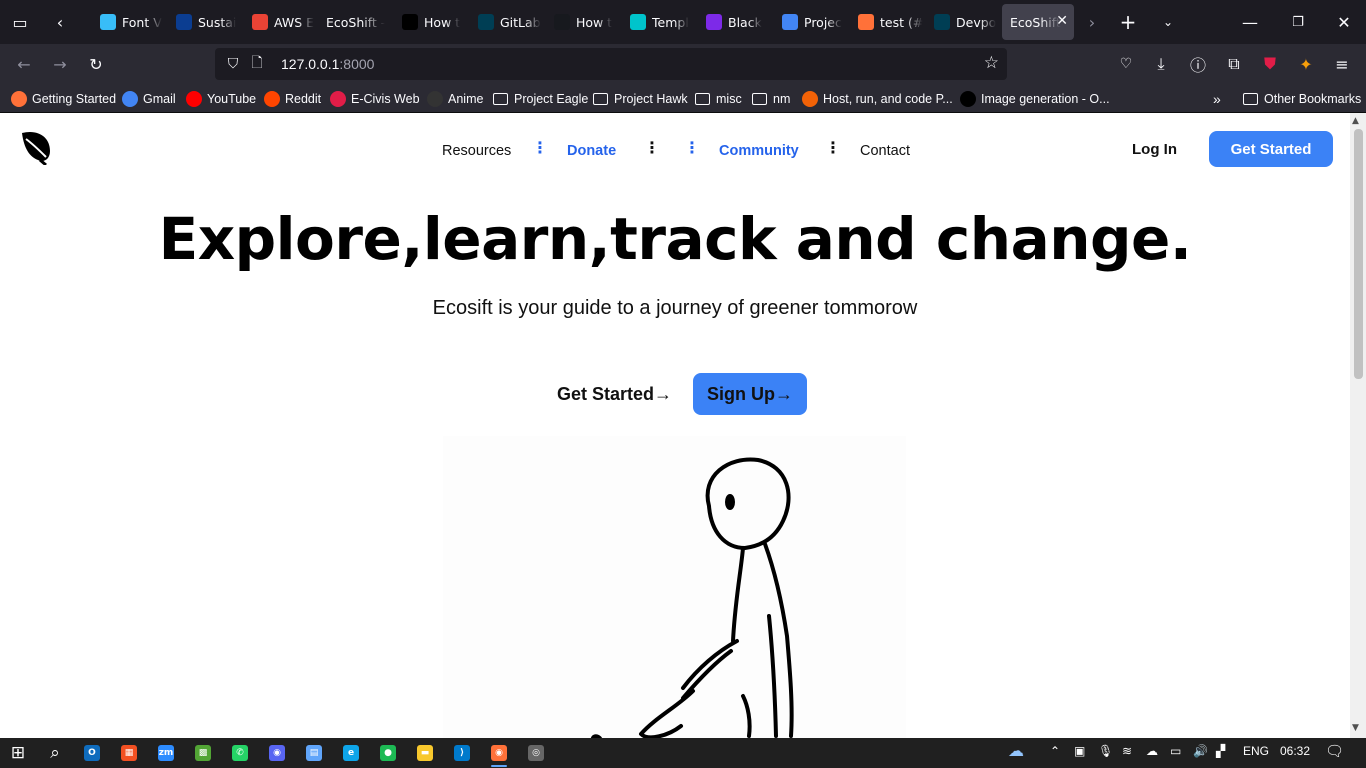 The image size is (1366, 768). What do you see at coordinates (1154, 149) in the screenshot?
I see `login-link: Log In` at bounding box center [1154, 149].